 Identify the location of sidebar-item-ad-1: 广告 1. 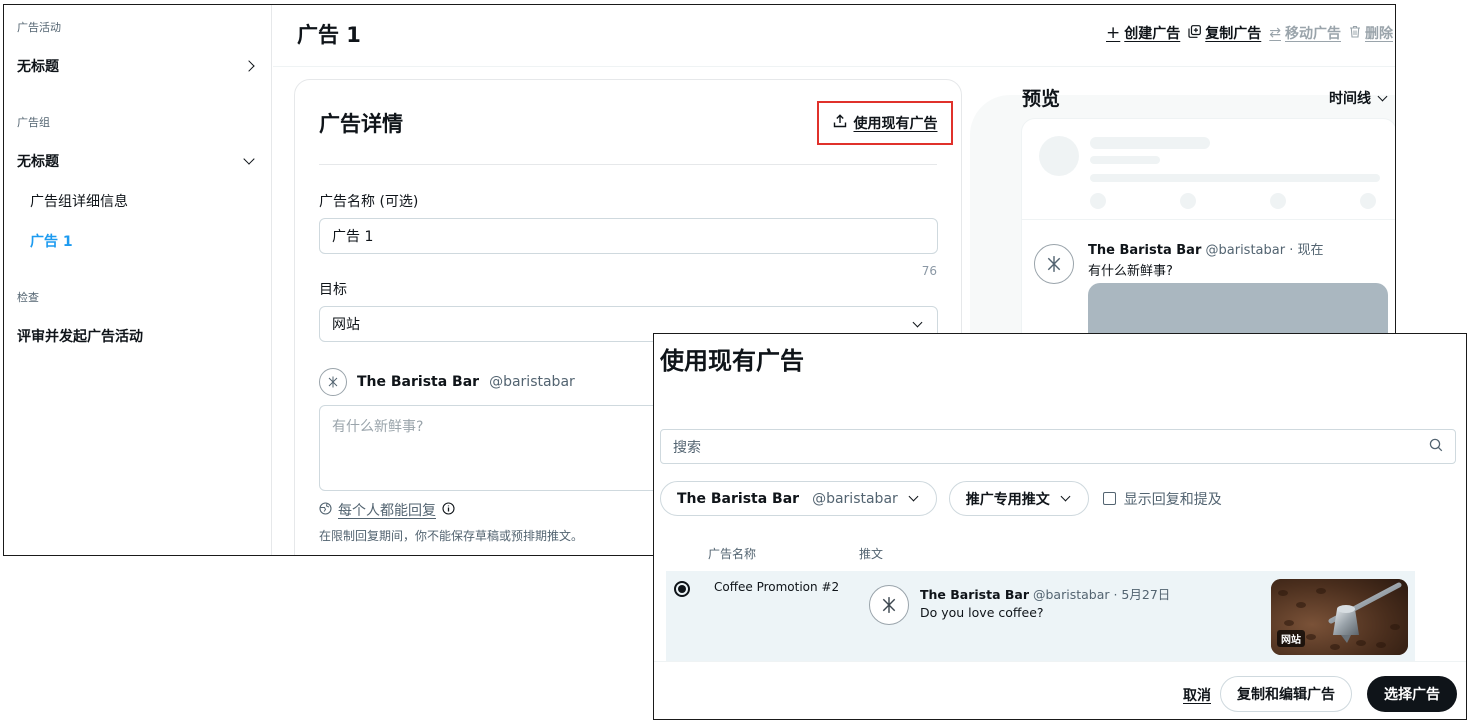
(51, 241).